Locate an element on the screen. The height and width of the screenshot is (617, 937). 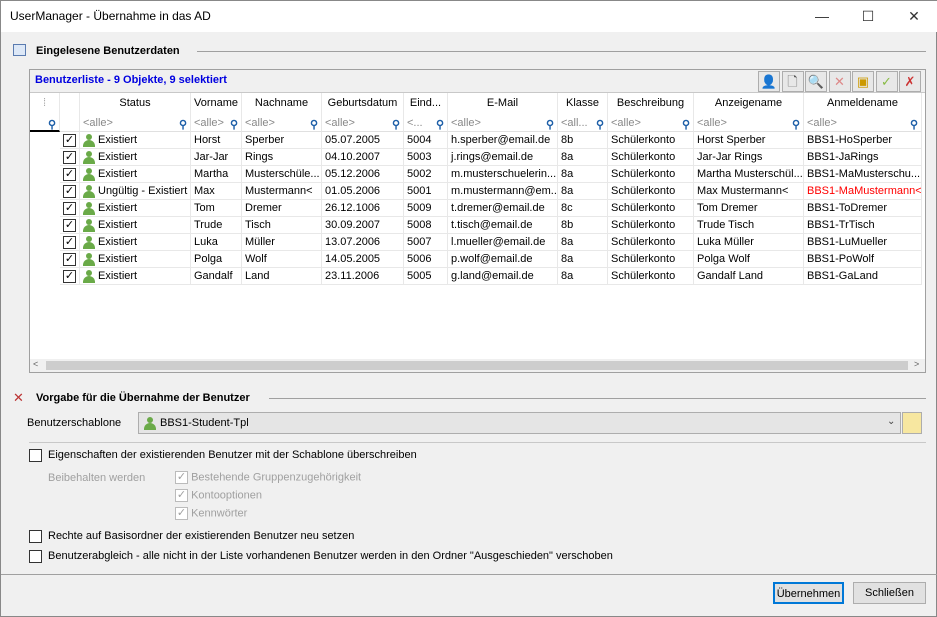
scrollbar-thumb is located at coordinates (477, 365).